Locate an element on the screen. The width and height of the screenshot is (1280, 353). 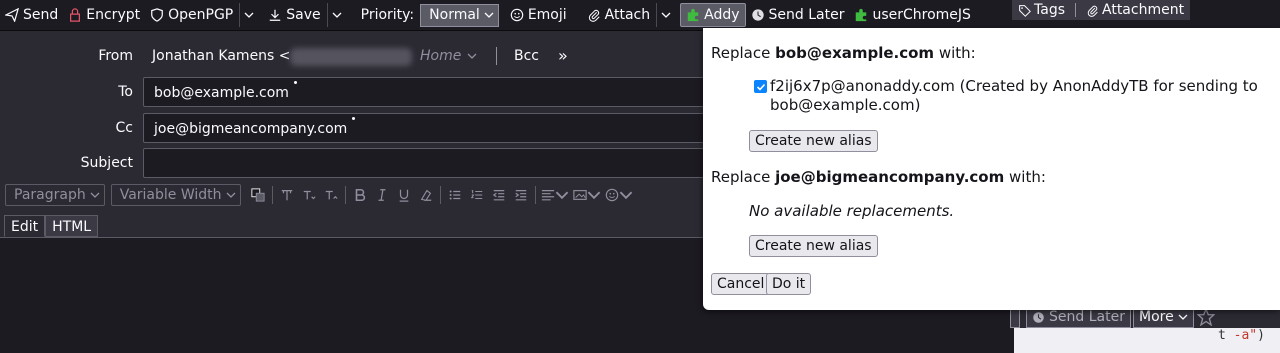
text-bigger-icon is located at coordinates (331, 195).